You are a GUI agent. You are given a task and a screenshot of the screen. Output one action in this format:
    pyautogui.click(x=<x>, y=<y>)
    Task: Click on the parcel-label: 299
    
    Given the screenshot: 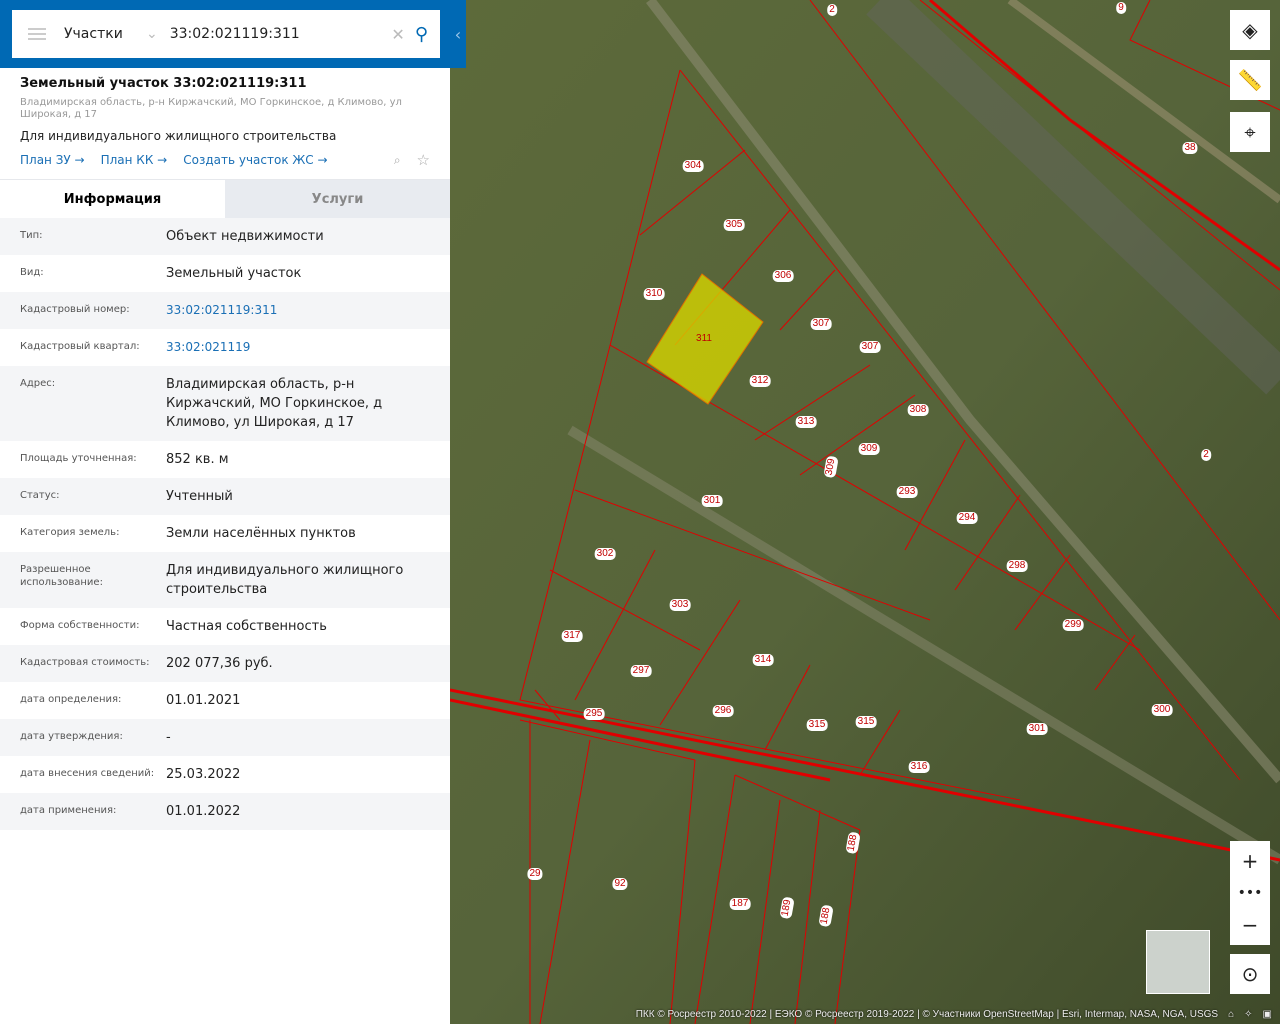 What is the action you would take?
    pyautogui.click(x=1073, y=625)
    